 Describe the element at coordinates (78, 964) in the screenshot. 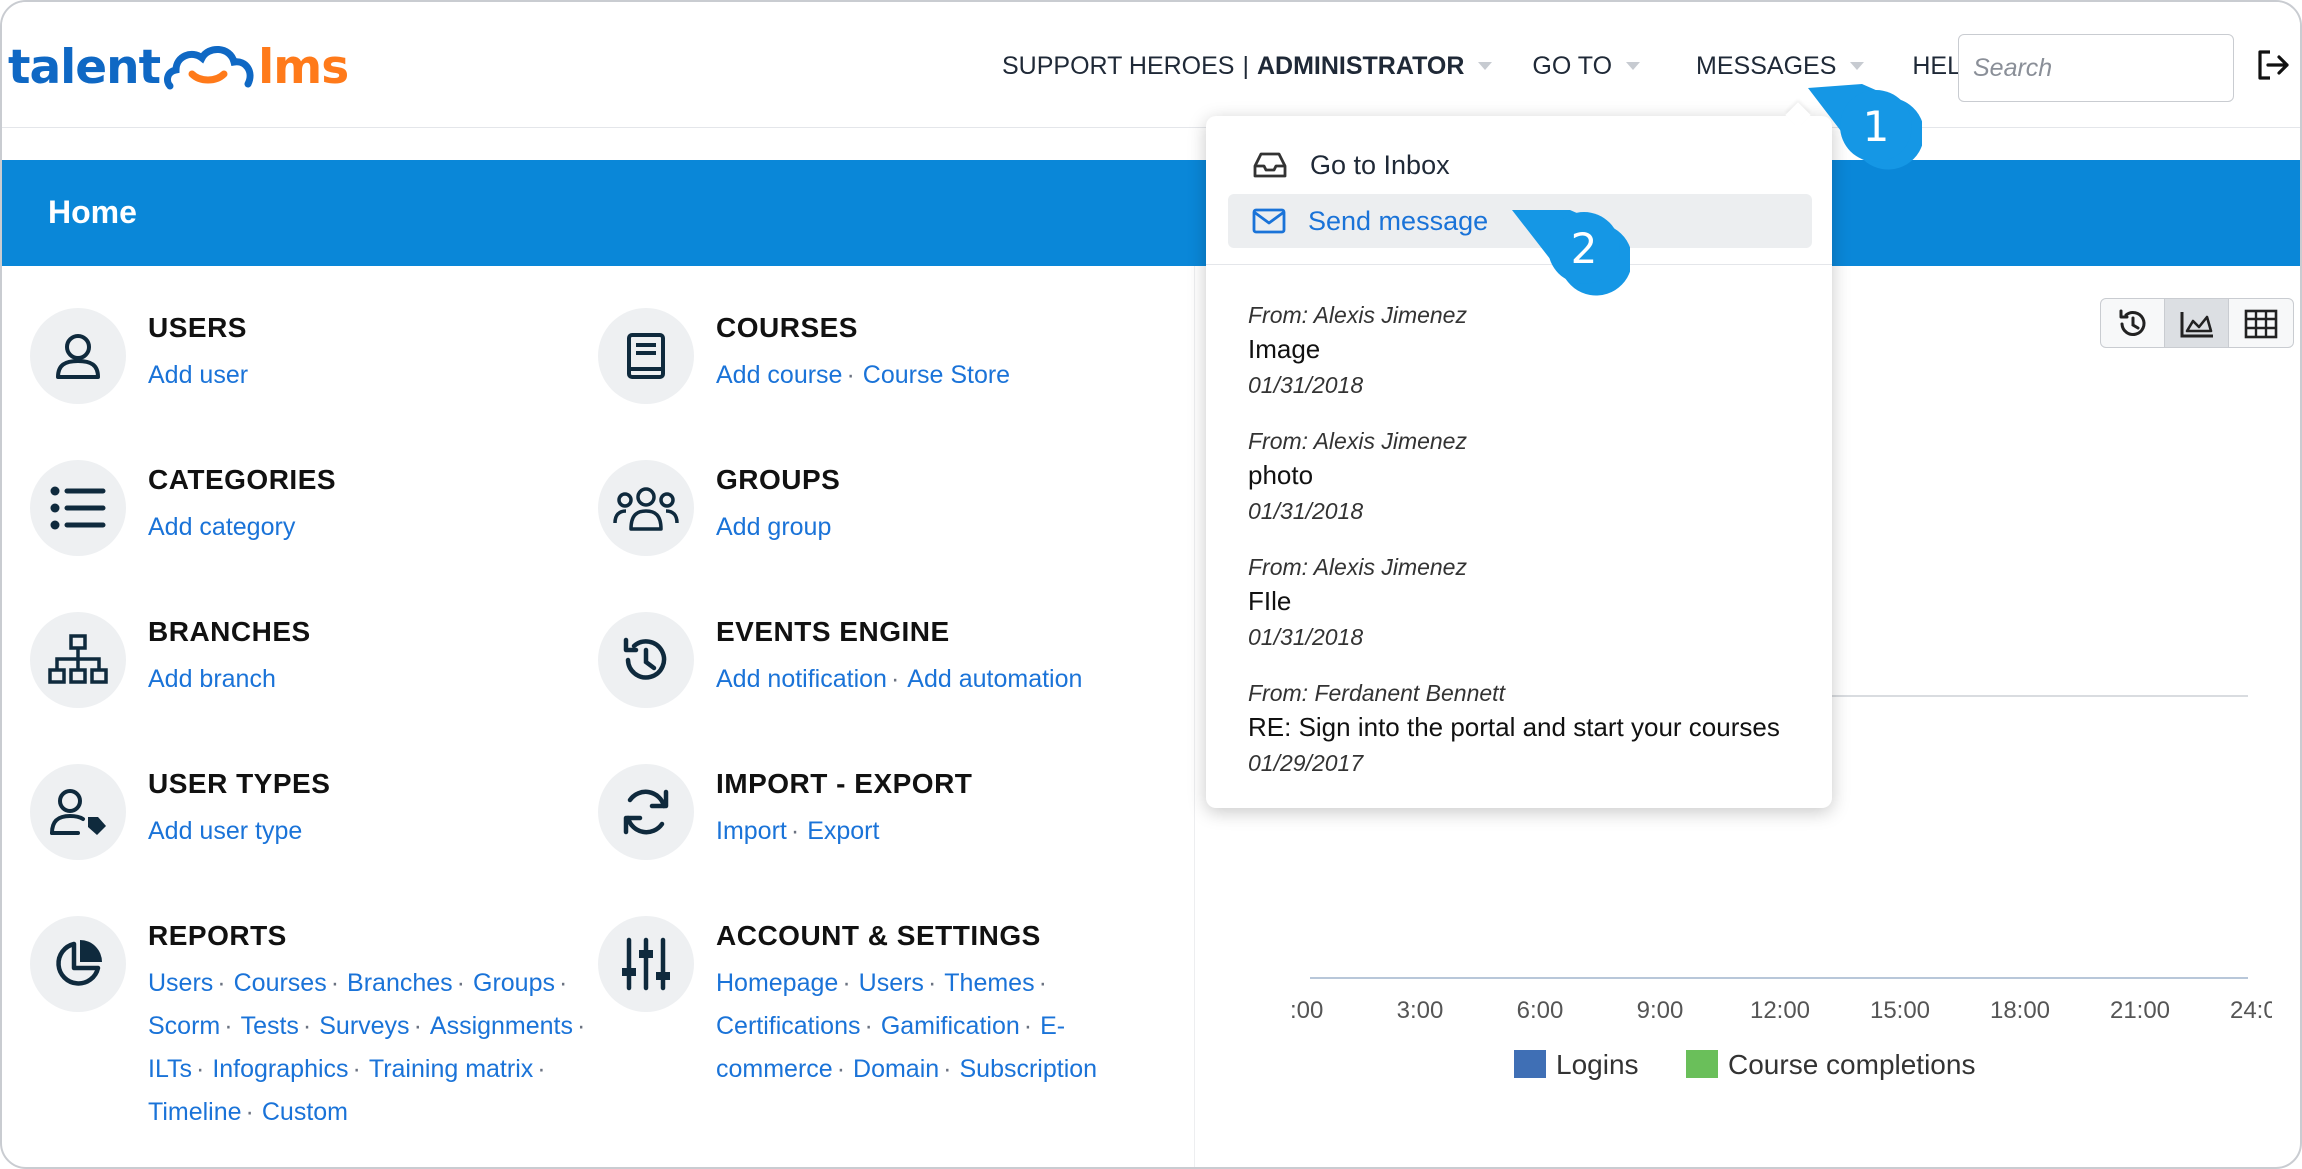

I see `pie-chart-icon` at that location.